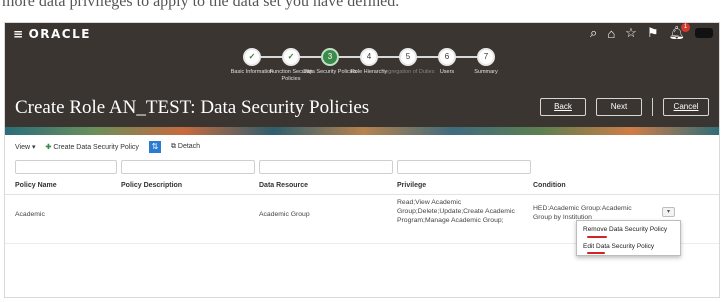 Image resolution: width=724 pixels, height=302 pixels. I want to click on flag-icon: ⚑, so click(653, 33).